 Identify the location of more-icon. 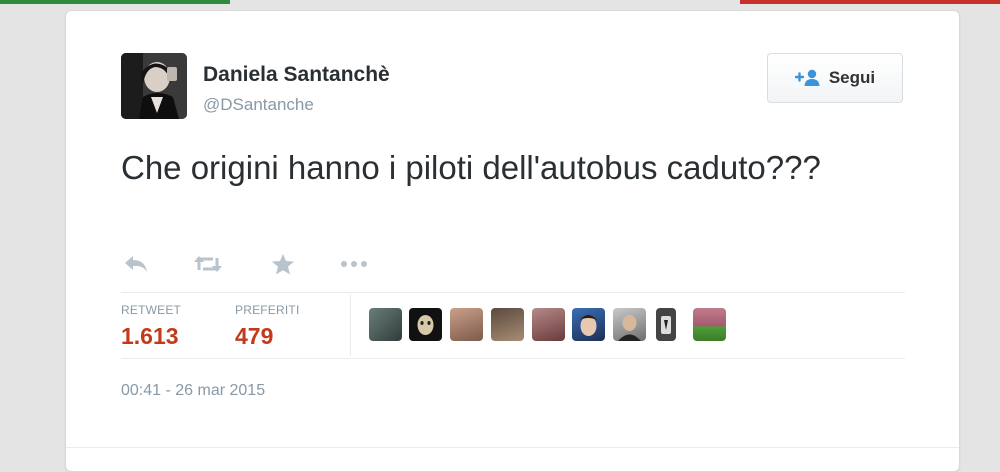
(354, 264).